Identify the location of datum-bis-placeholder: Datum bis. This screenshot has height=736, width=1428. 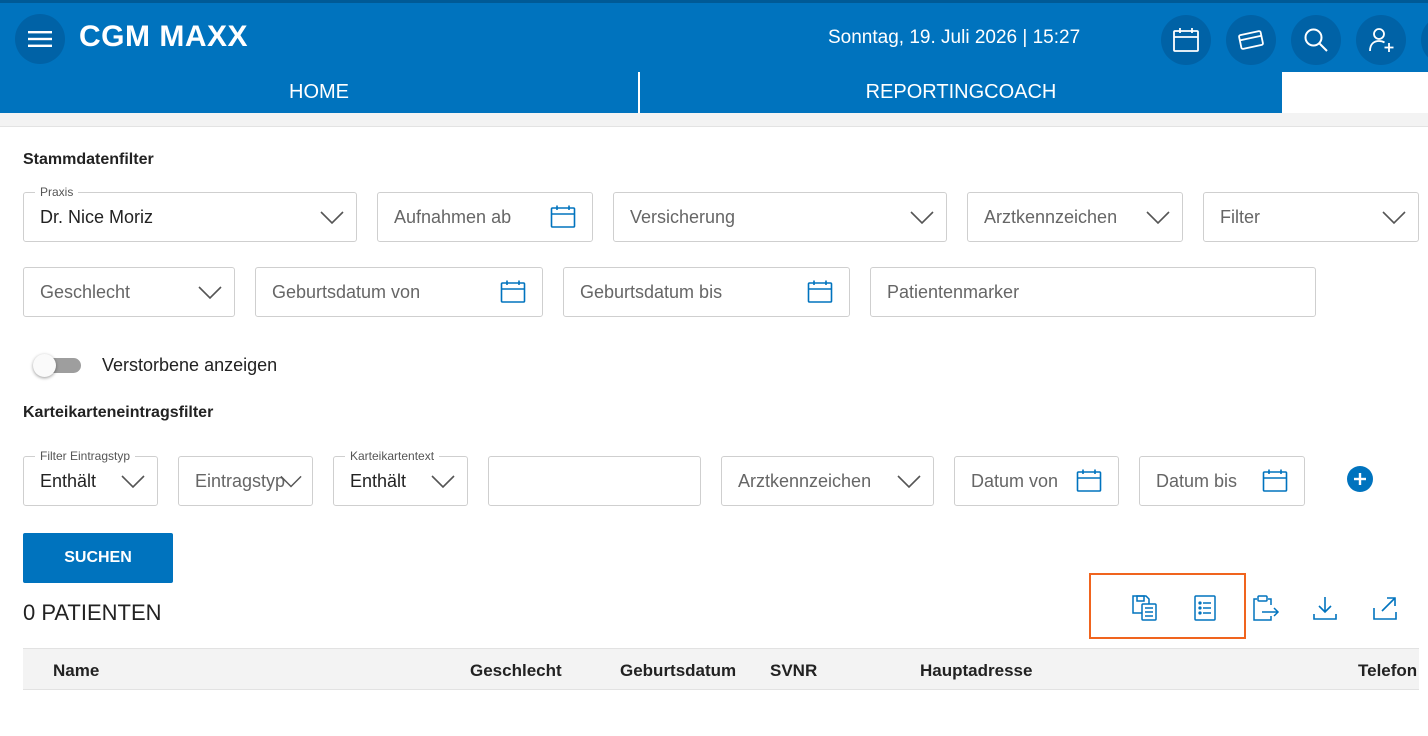
(1197, 481).